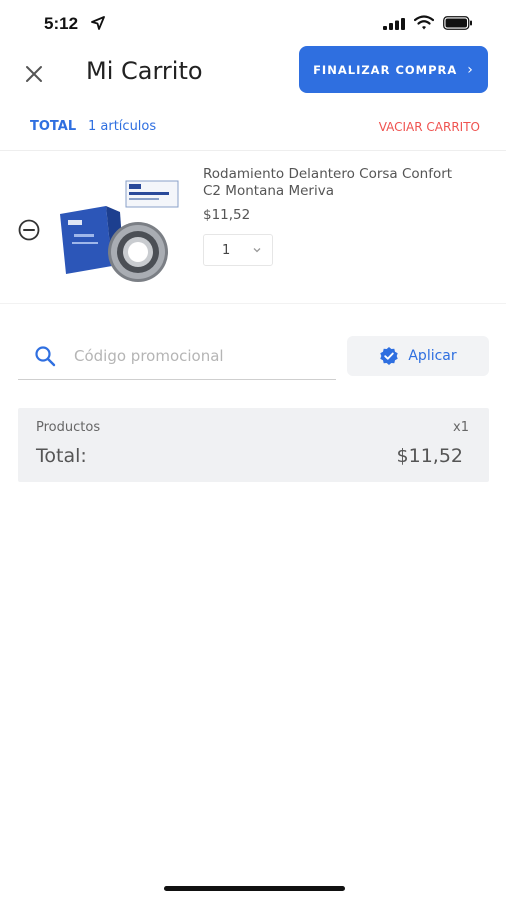 This screenshot has height=900, width=506. Describe the element at coordinates (61, 23) in the screenshot. I see `status-time: 5:12` at that location.